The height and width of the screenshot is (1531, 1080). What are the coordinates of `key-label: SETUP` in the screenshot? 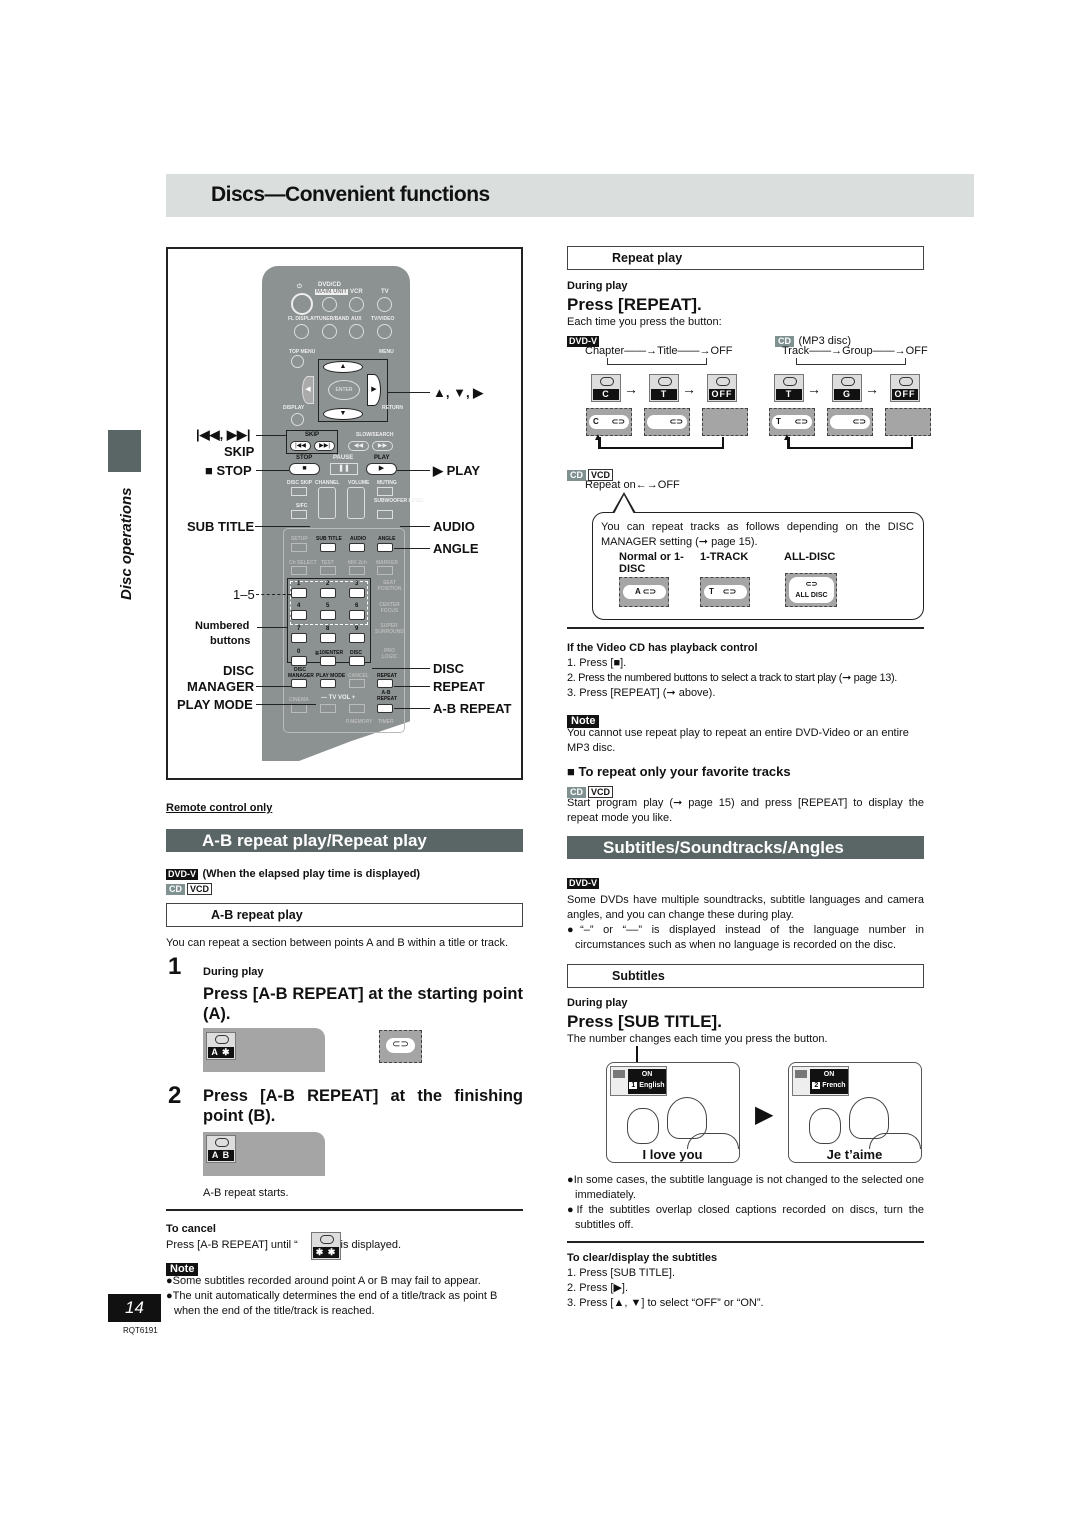 It's located at (299, 539).